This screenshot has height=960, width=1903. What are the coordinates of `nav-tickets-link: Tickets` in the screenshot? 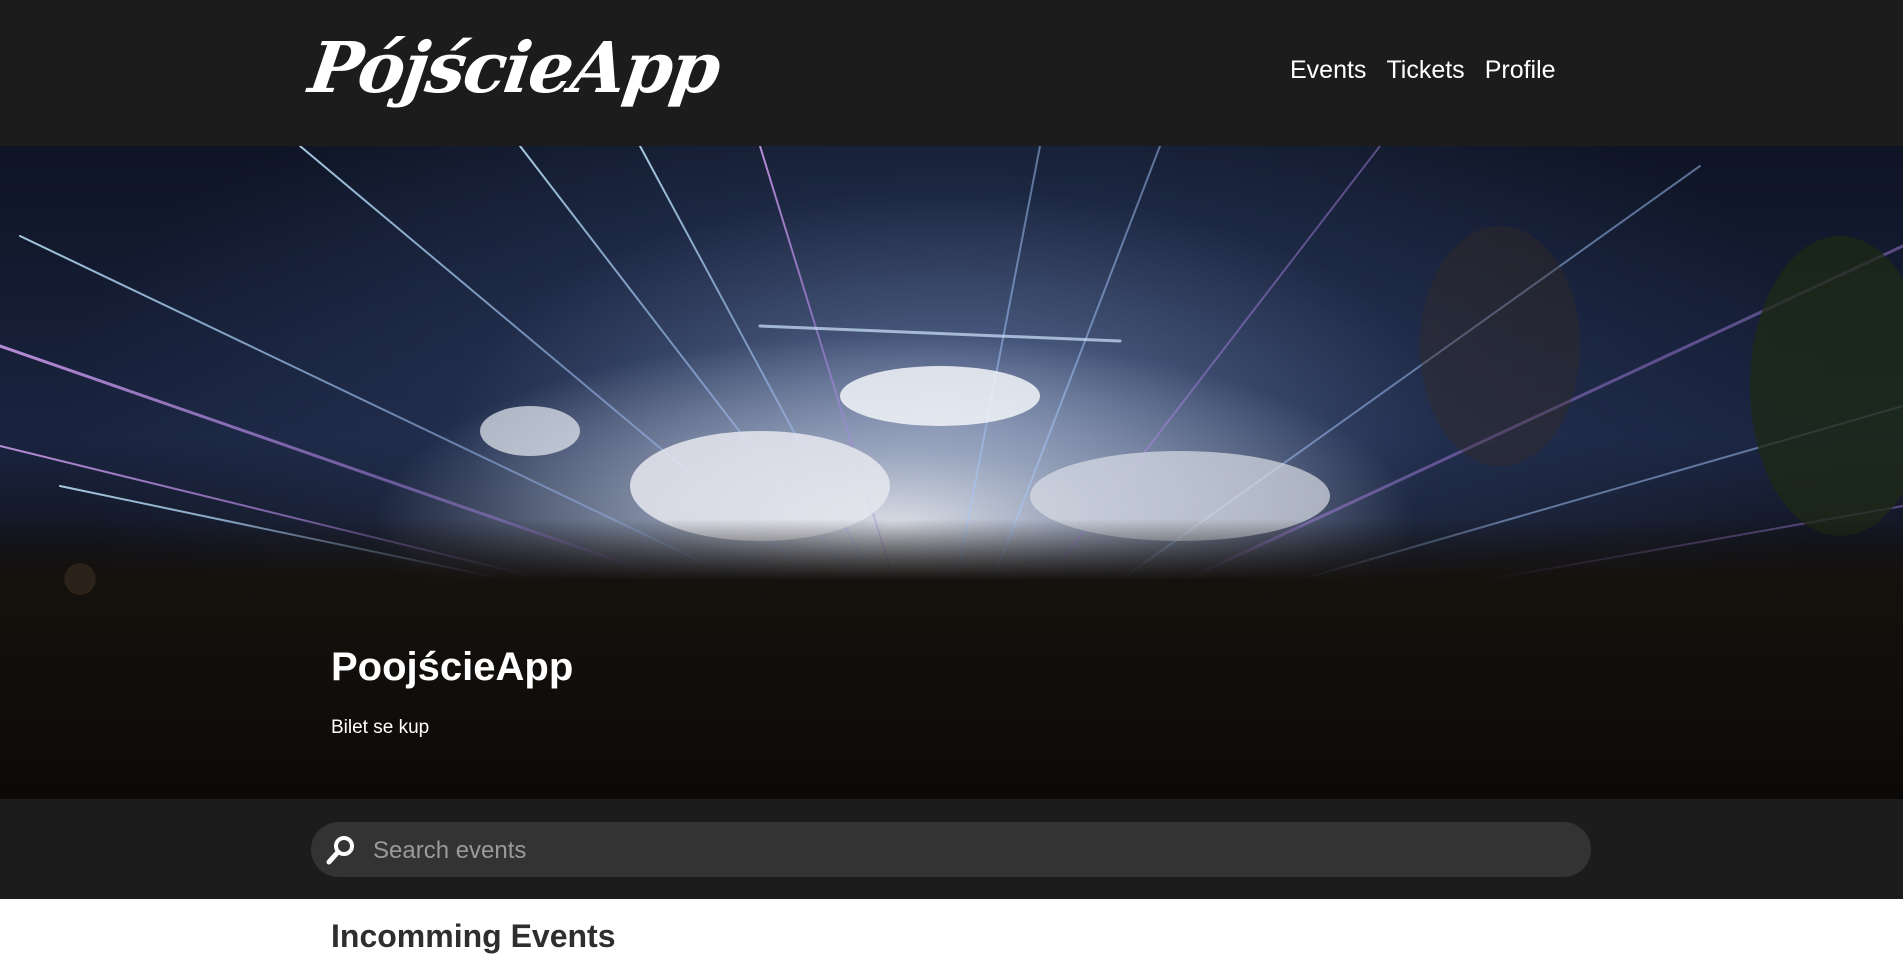 It's located at (1425, 70).